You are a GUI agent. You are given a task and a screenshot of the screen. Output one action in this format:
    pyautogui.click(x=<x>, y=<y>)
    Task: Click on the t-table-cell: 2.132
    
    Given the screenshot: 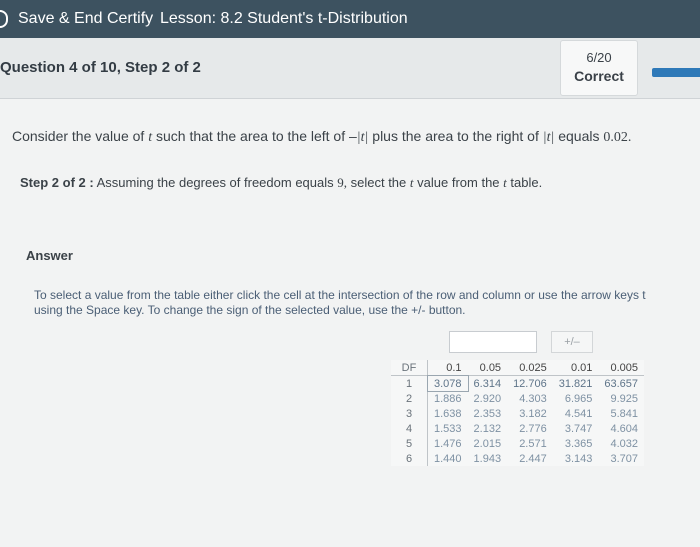 What is the action you would take?
    pyautogui.click(x=488, y=428)
    